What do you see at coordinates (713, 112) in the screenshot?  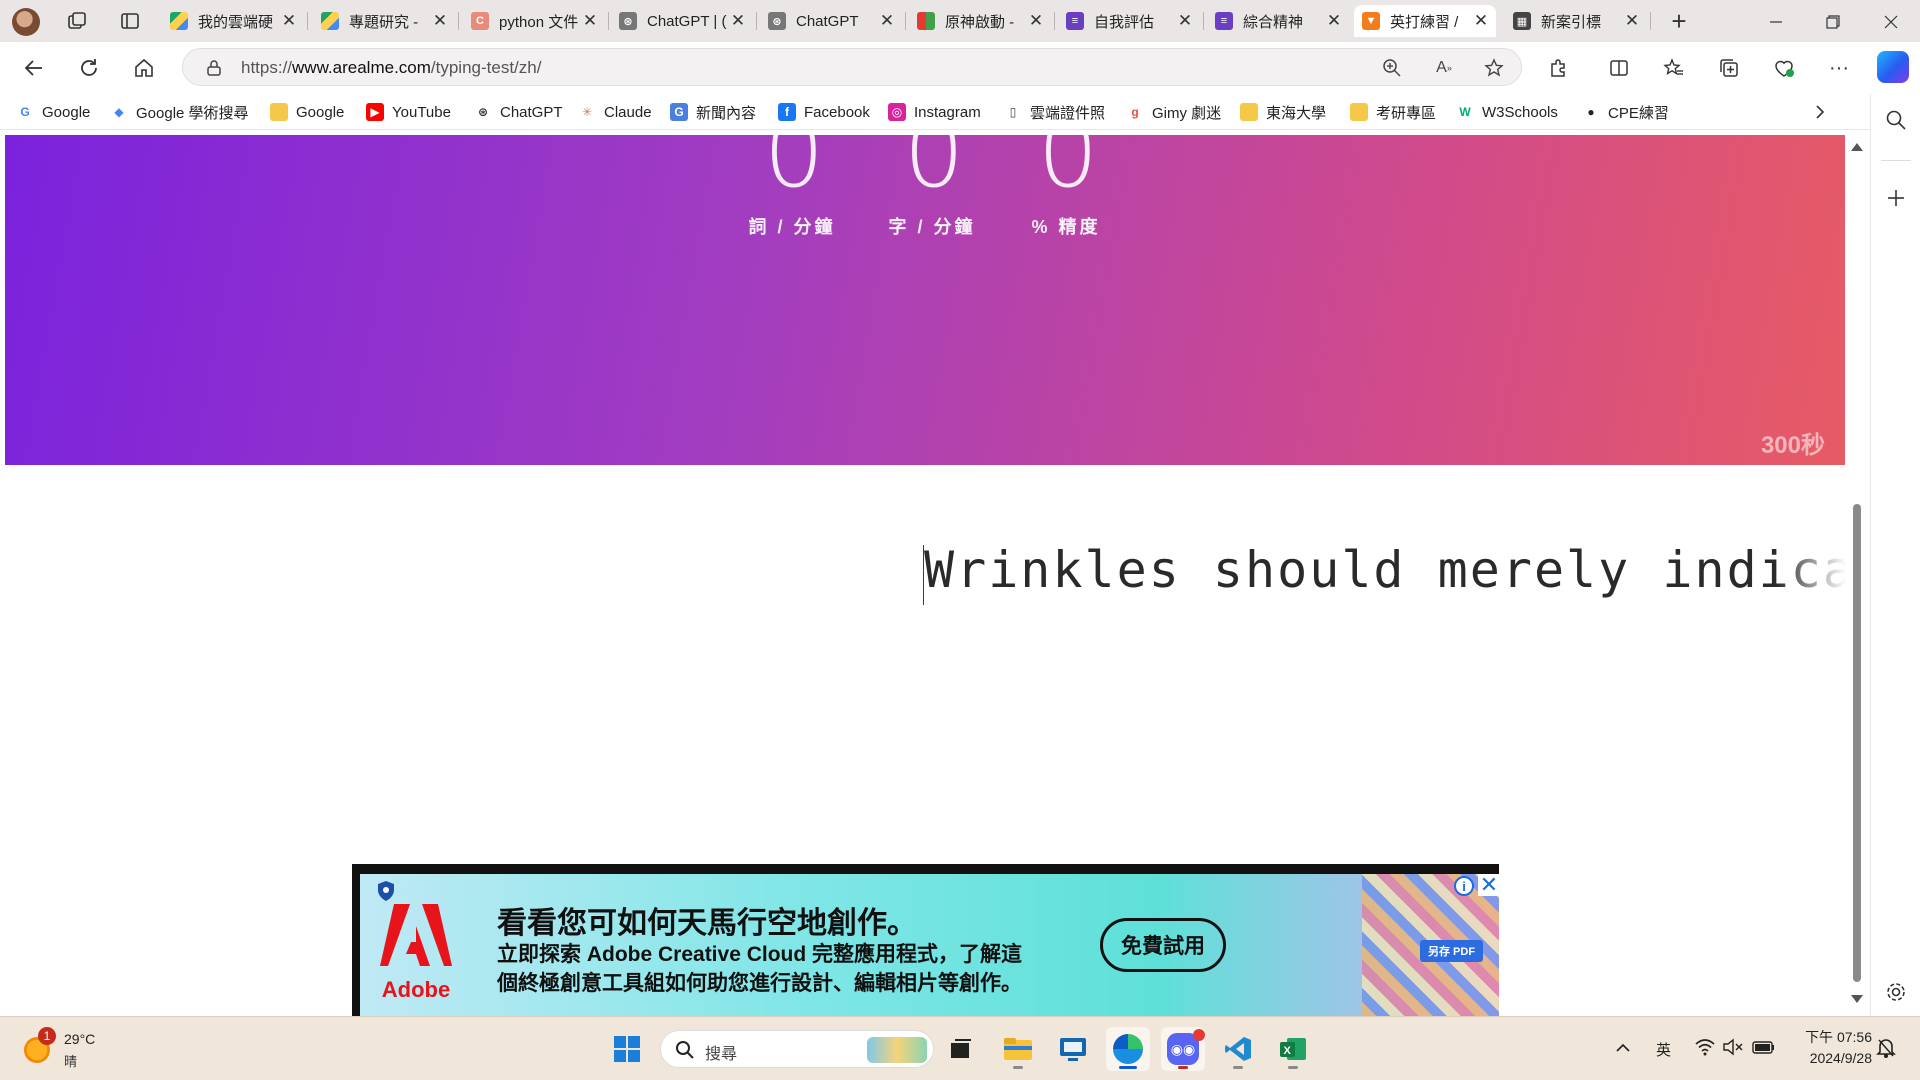 I see `bookmark-7: G 新聞內容` at bounding box center [713, 112].